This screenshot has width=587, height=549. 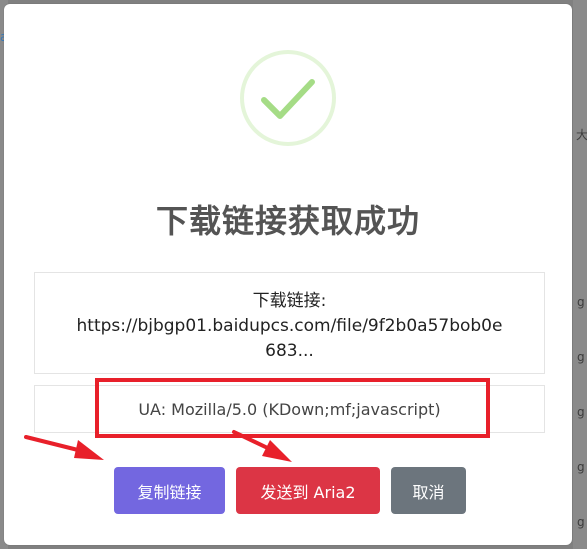 I want to click on user-agent-text: UA: Mozilla/5.0 (KDown;mf;javascript), so click(x=289, y=409).